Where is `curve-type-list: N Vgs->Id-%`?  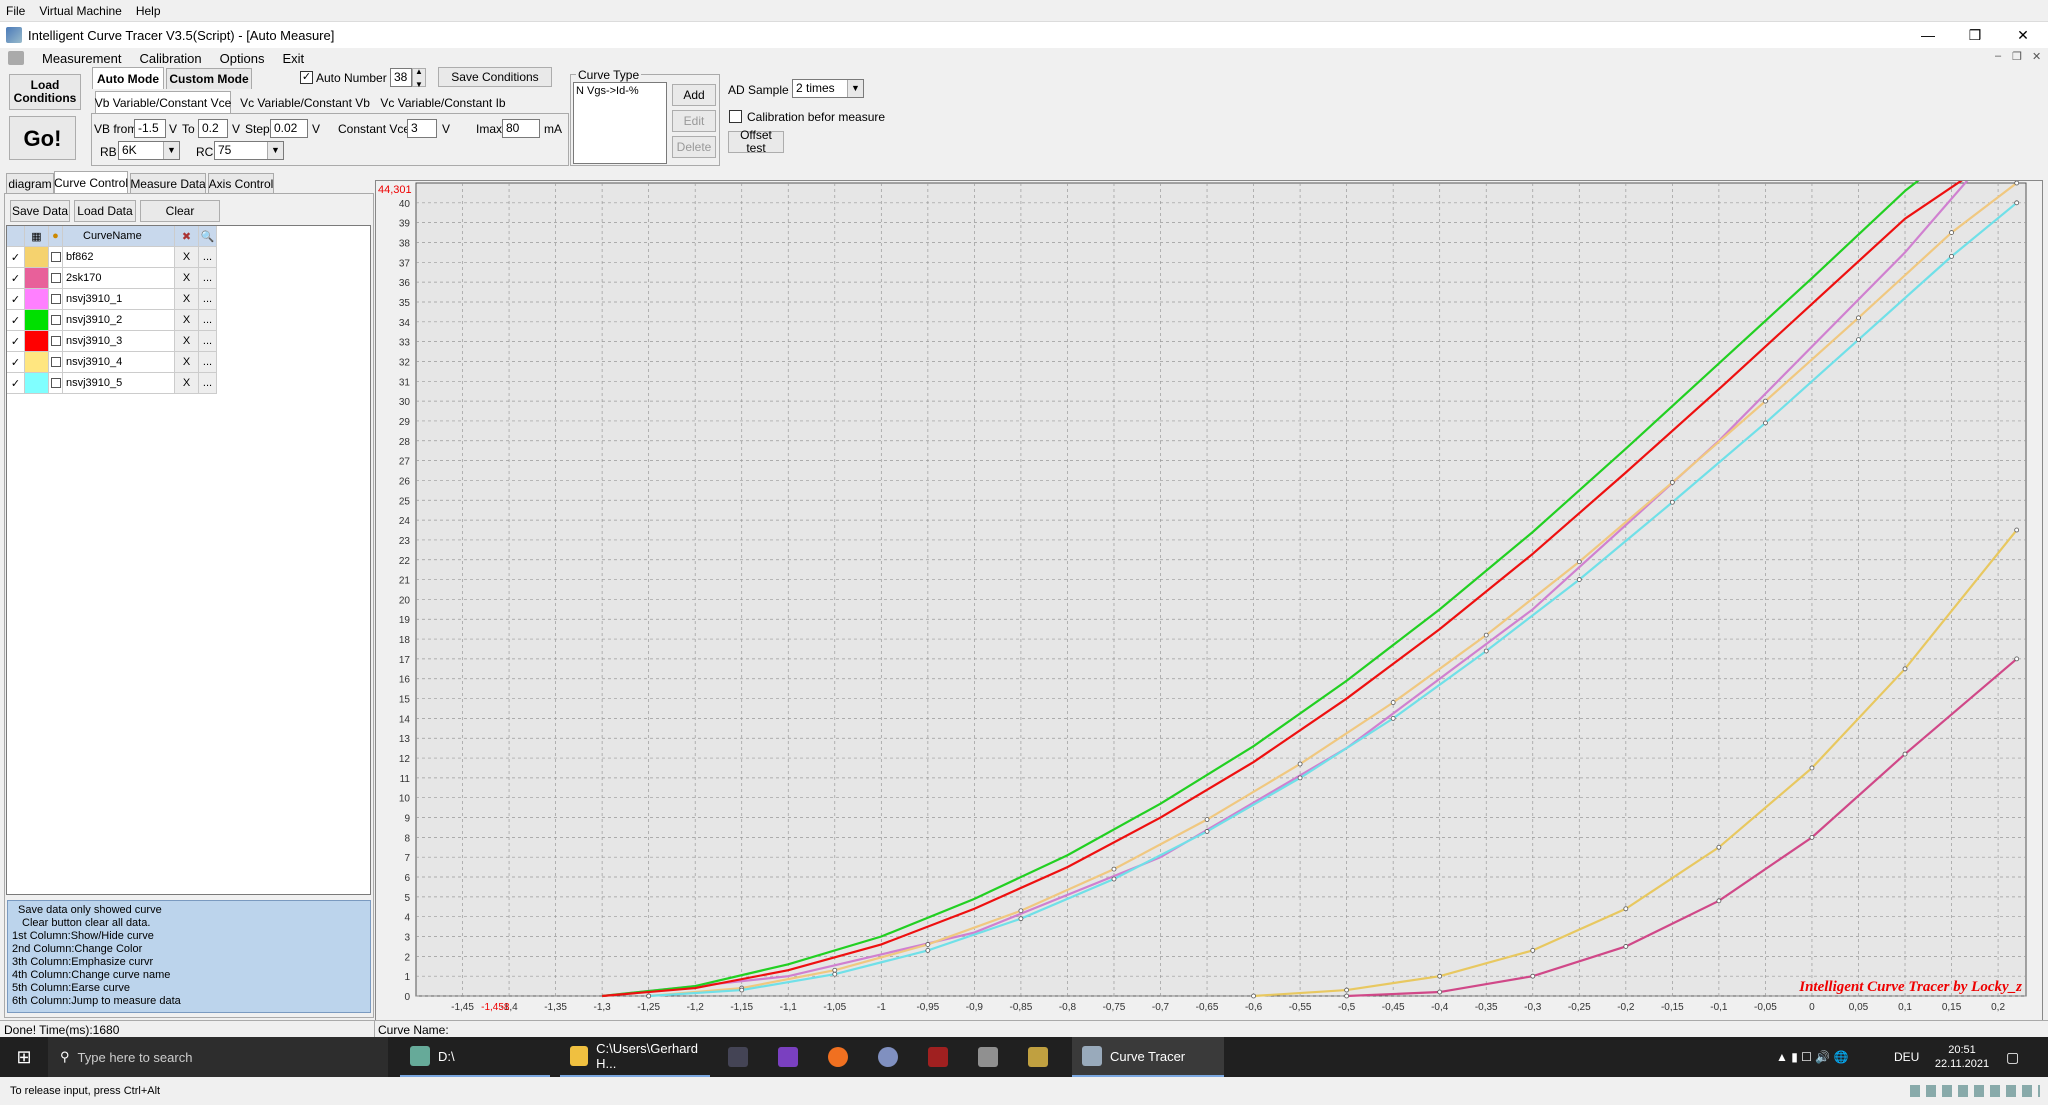
curve-type-list: N Vgs->Id-% is located at coordinates (620, 123).